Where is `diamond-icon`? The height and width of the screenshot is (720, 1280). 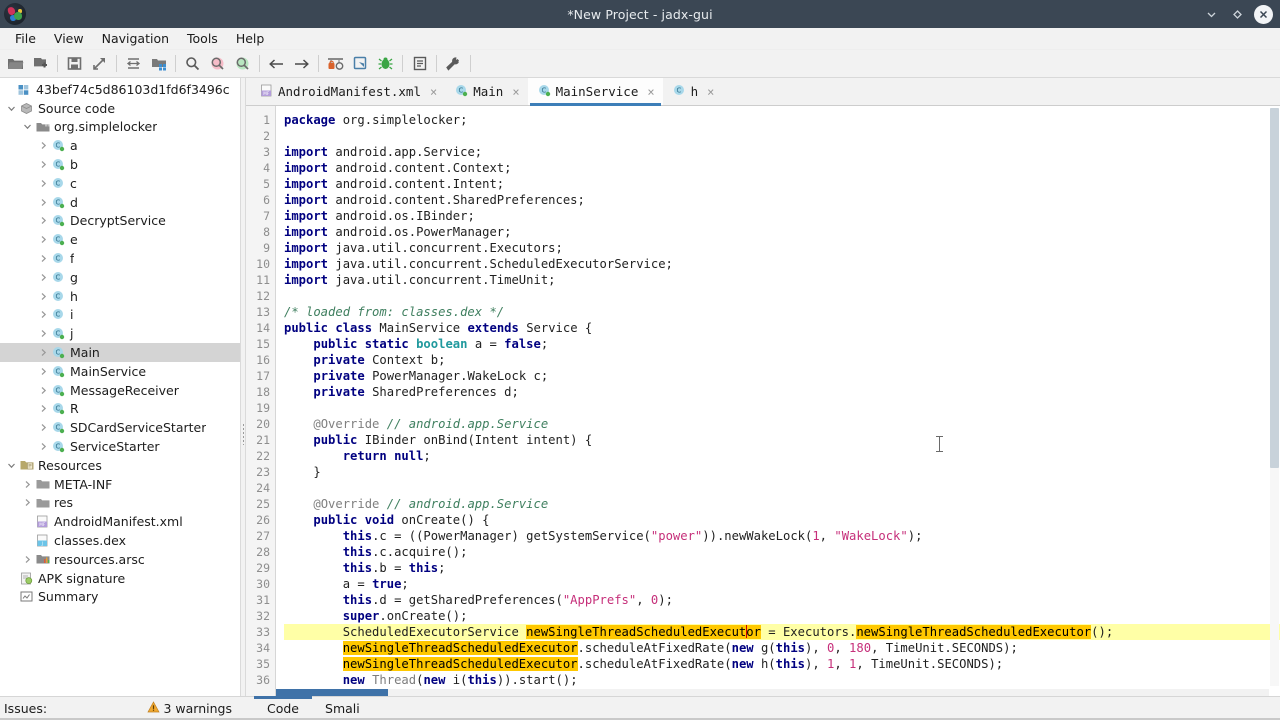
diamond-icon is located at coordinates (1237, 14).